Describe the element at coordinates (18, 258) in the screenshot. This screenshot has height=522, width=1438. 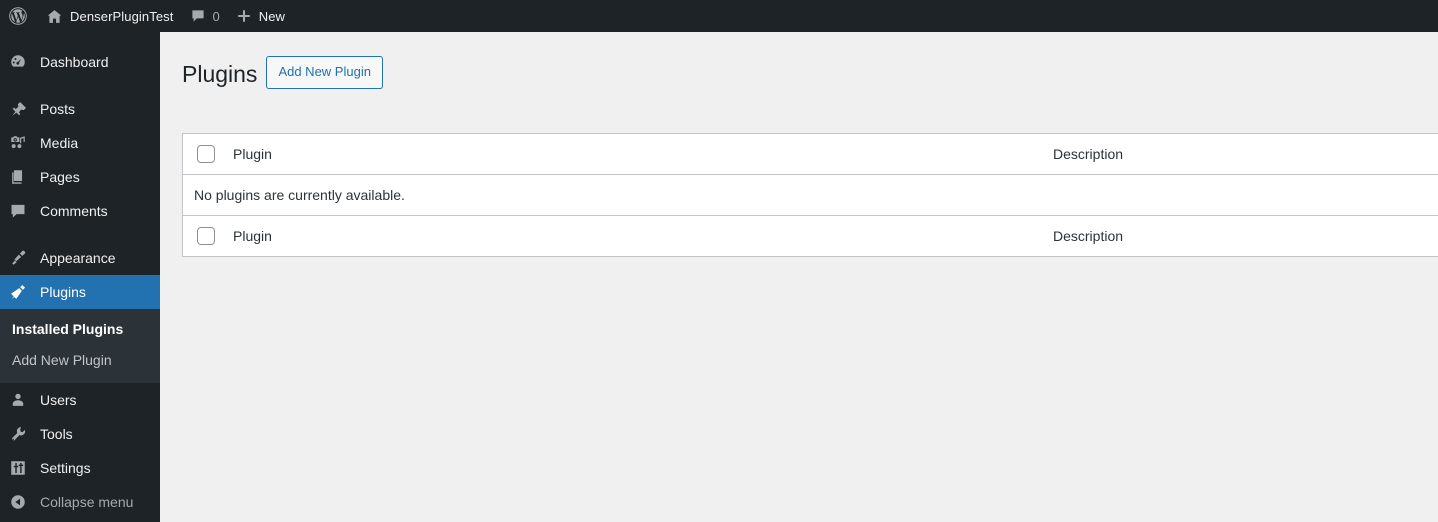
I see `paint-brush-icon` at that location.